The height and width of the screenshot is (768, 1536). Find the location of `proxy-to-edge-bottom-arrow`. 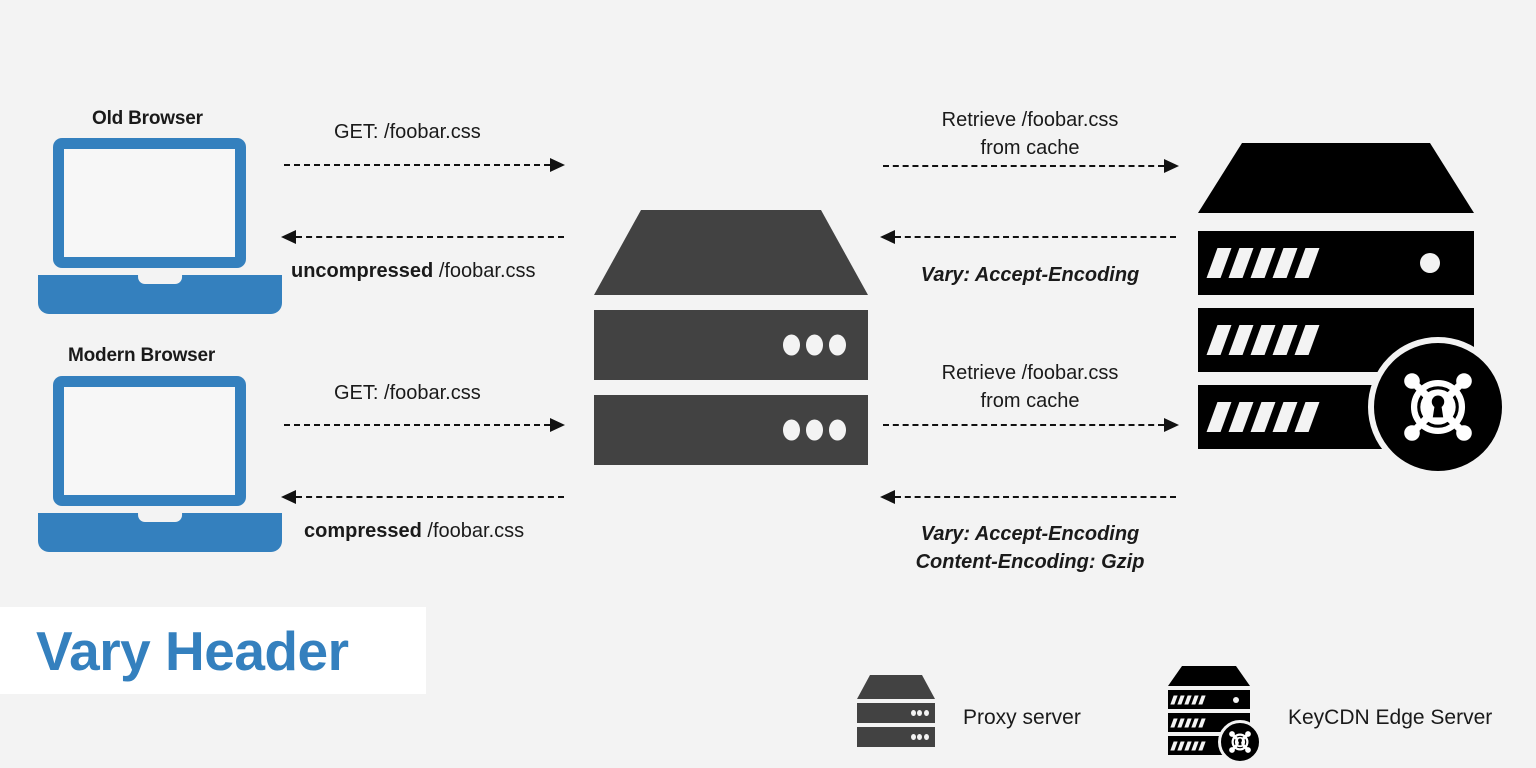

proxy-to-edge-bottom-arrow is located at coordinates (1031, 425).